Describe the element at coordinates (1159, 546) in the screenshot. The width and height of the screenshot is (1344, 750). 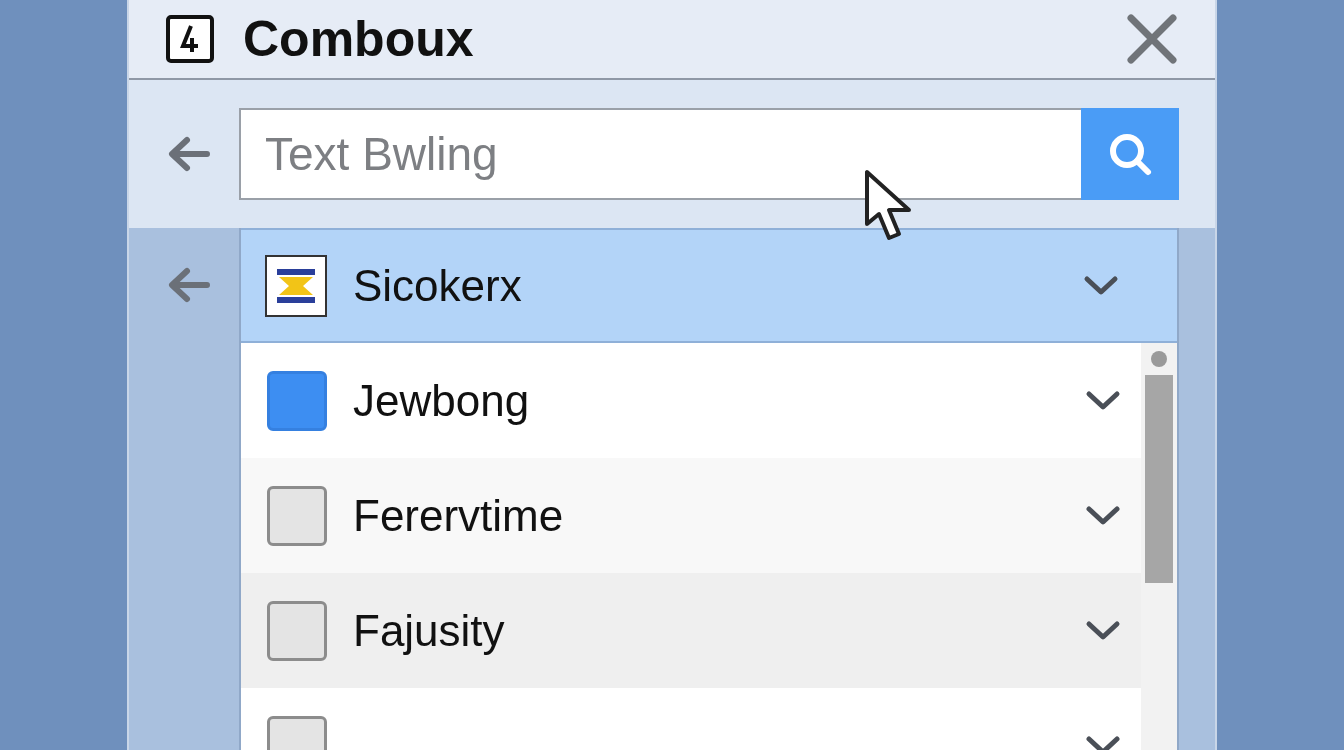
I see `scrollbar` at that location.